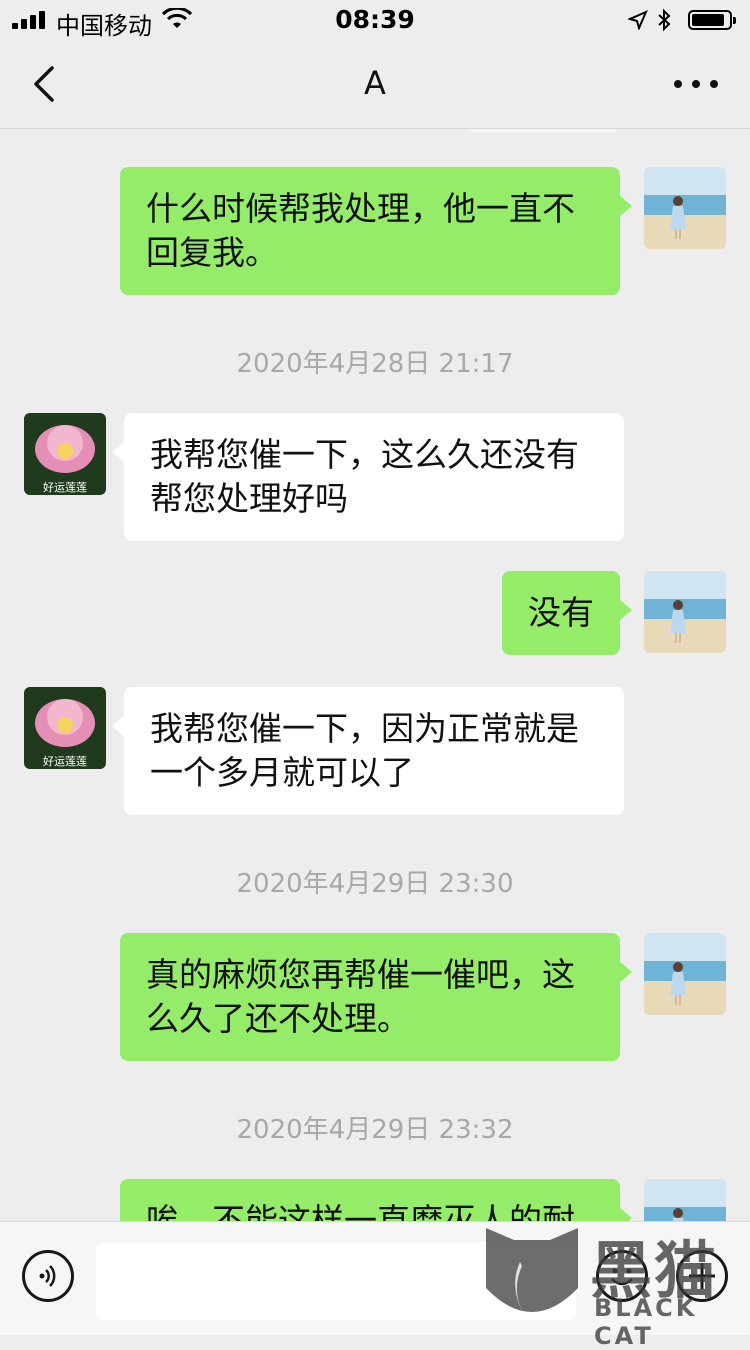  I want to click on previous-message-edge, so click(543, 131).